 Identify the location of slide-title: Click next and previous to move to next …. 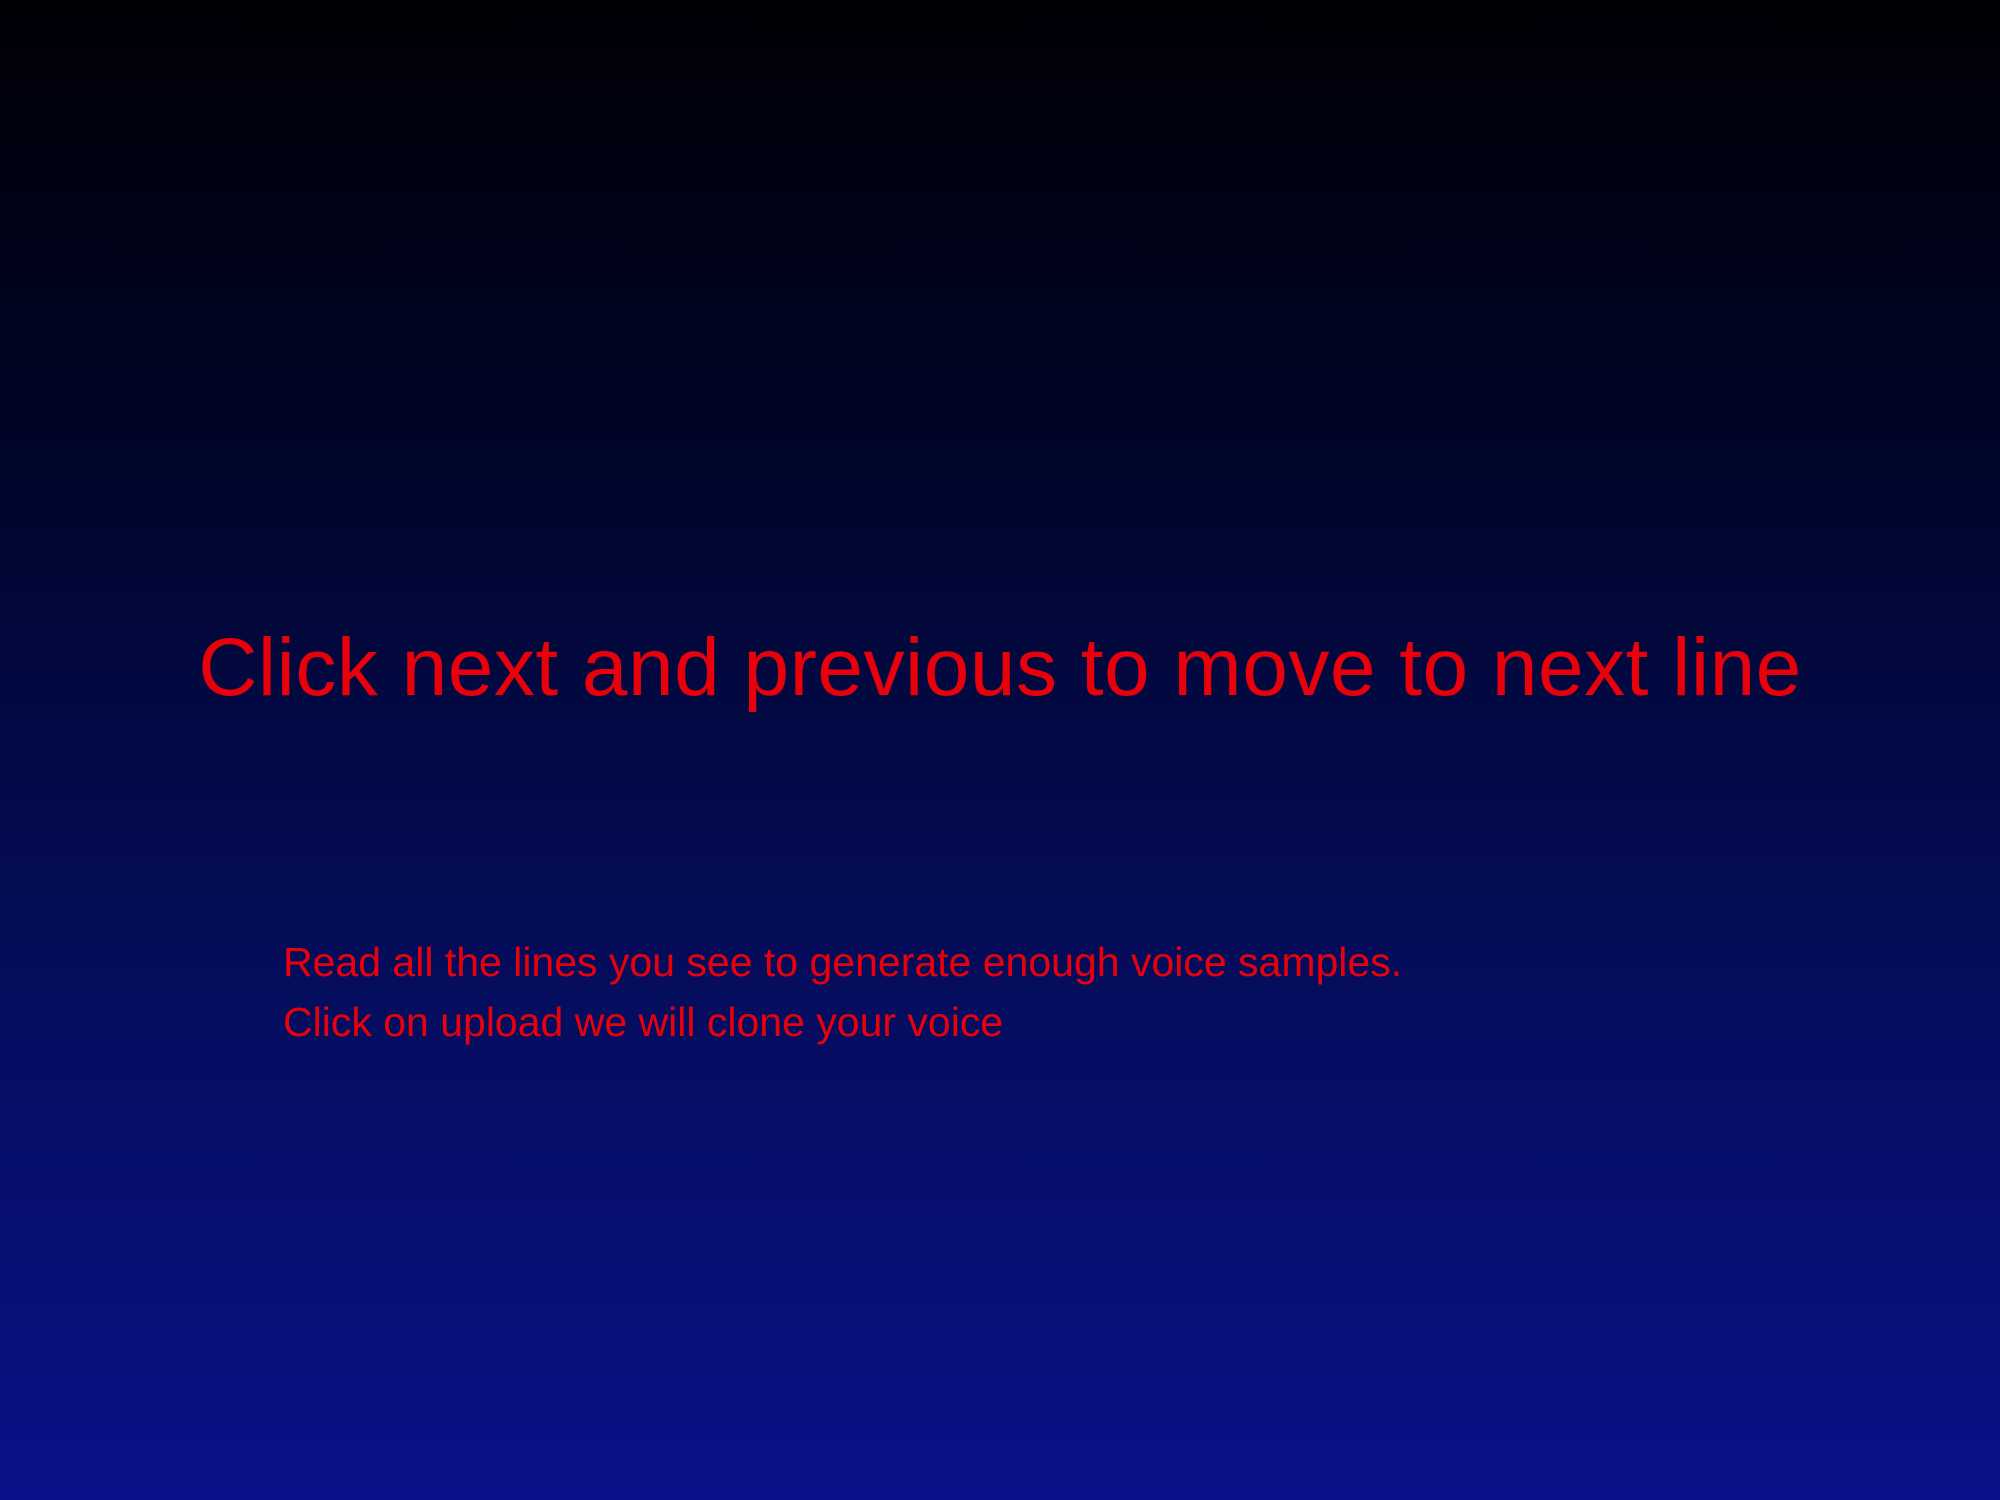
(1000, 667).